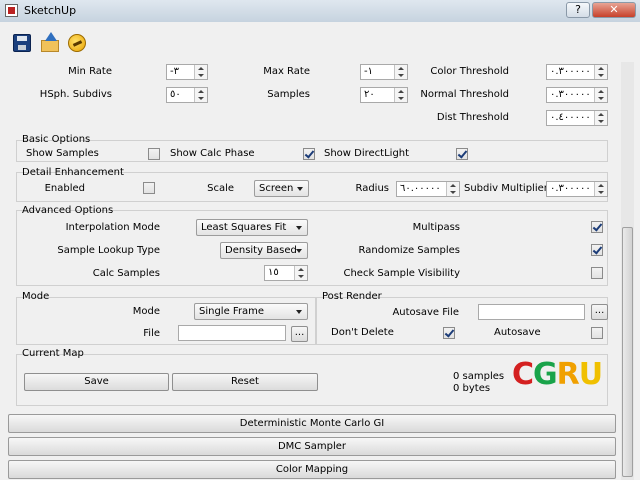 The height and width of the screenshot is (480, 640). What do you see at coordinates (62, 153) in the screenshot?
I see `show-samples-label: Show Samples` at bounding box center [62, 153].